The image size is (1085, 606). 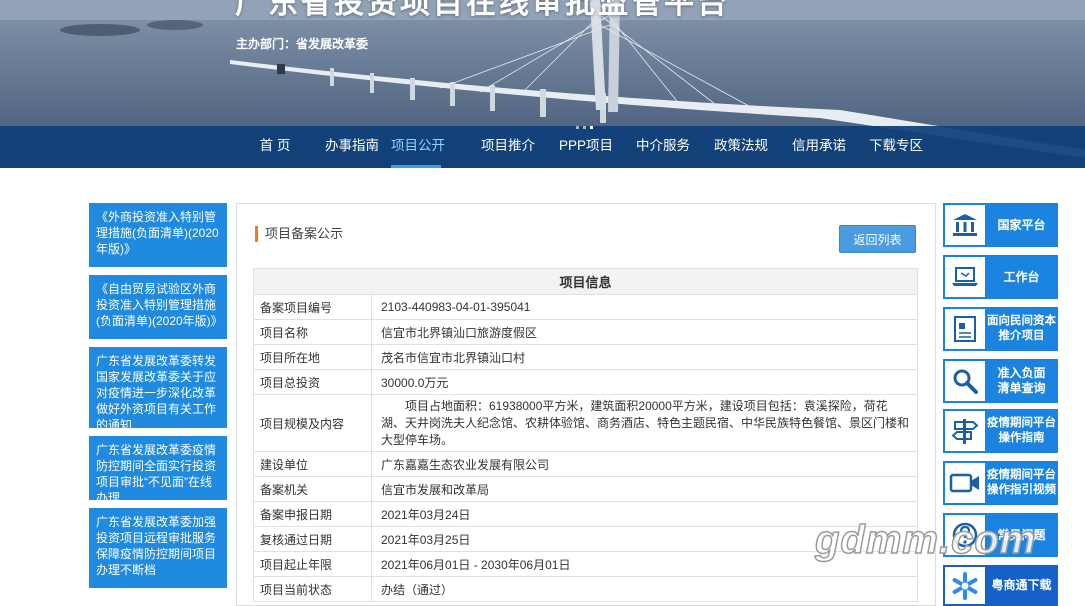 What do you see at coordinates (644, 382) in the screenshot?
I see `field-value: 30000.0万元` at bounding box center [644, 382].